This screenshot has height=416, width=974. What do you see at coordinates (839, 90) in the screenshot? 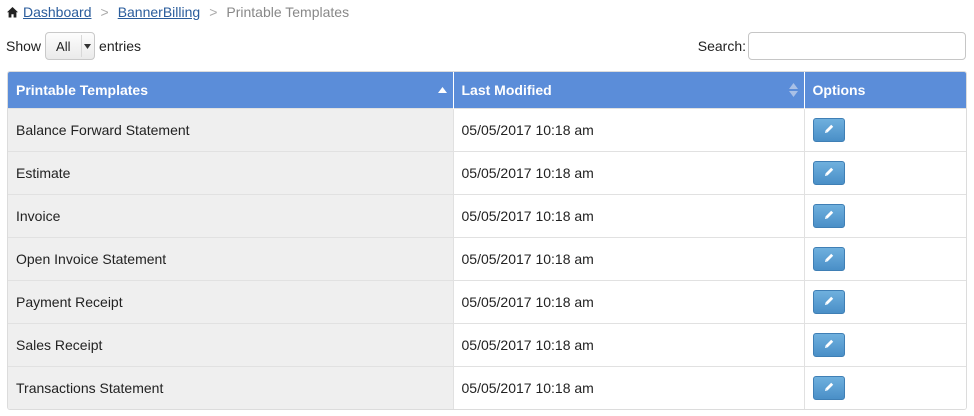
I see `column-header-label: Options` at bounding box center [839, 90].